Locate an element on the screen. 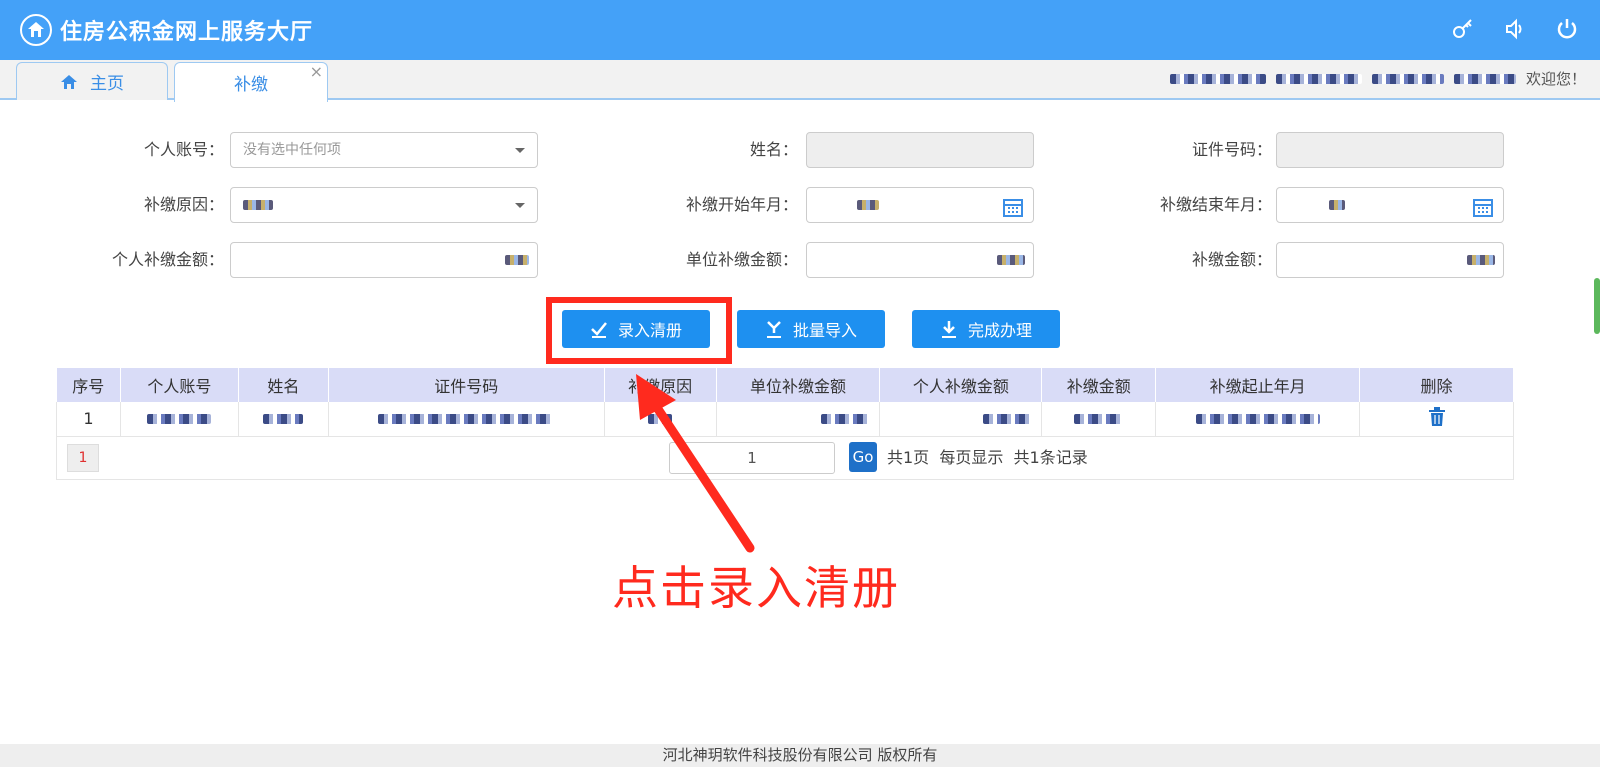  annotation-text: 点击录入清册 is located at coordinates (756, 588).